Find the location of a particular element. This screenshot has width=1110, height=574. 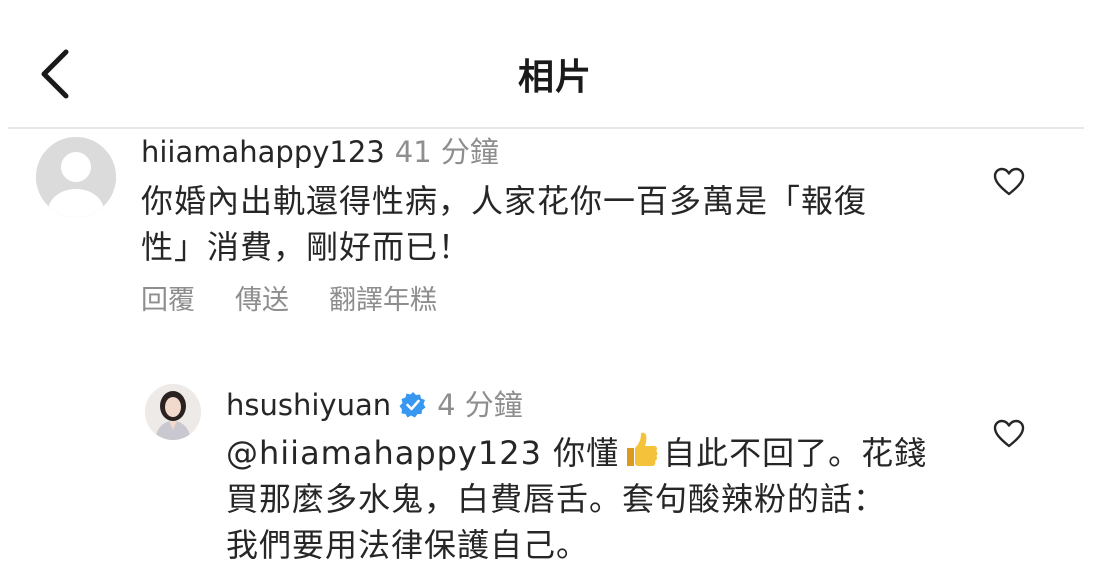

reply-text-segment: 你懂 is located at coordinates (580, 453).